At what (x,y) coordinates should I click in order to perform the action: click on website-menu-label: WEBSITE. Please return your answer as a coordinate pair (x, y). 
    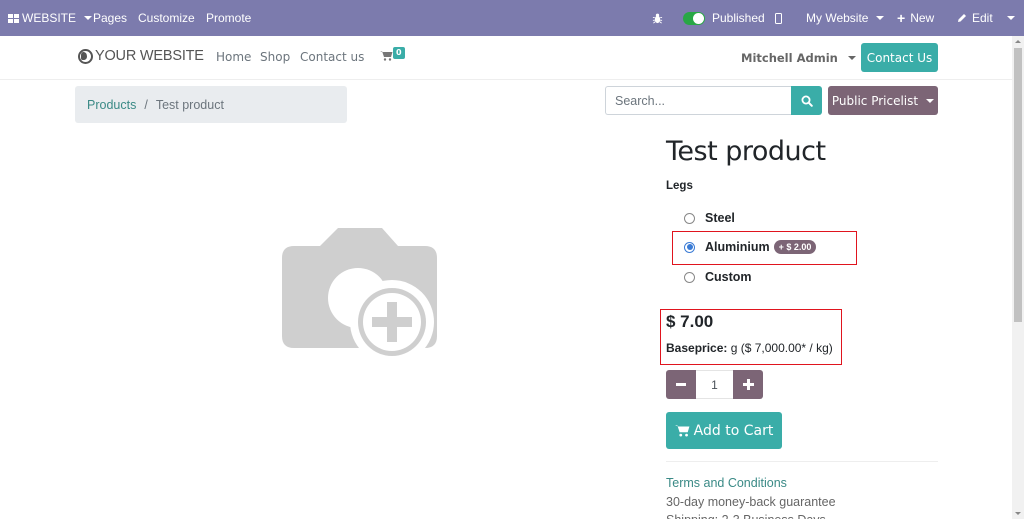
    Looking at the image, I should click on (49, 18).